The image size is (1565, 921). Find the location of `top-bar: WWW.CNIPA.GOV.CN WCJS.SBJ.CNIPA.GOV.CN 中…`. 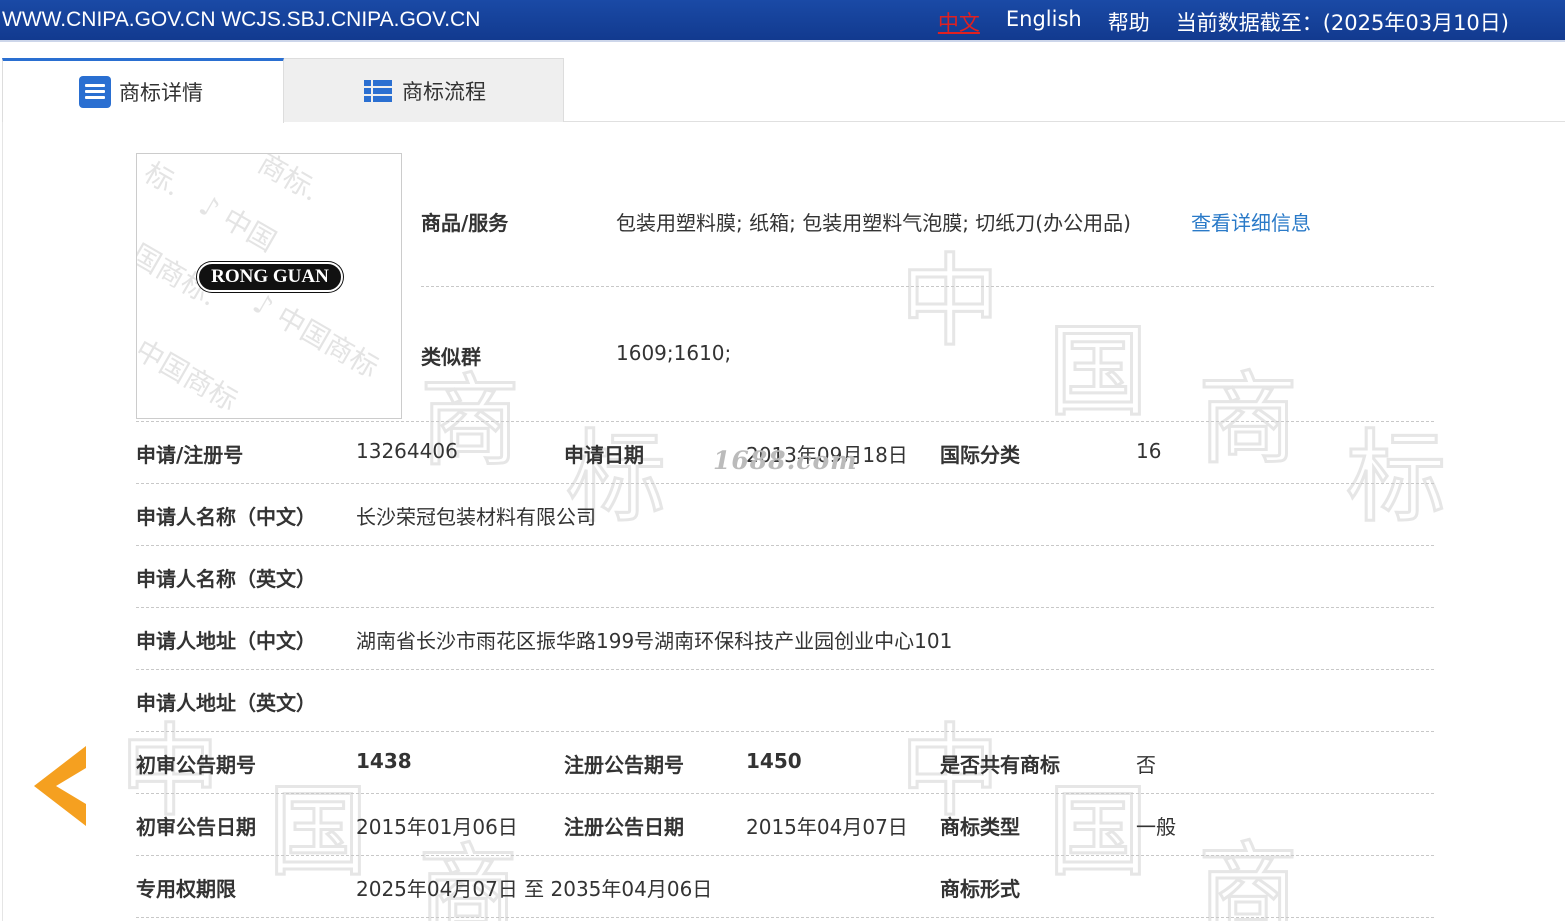

top-bar: WWW.CNIPA.GOV.CN WCJS.SBJ.CNIPA.GOV.CN 中… is located at coordinates (782, 20).